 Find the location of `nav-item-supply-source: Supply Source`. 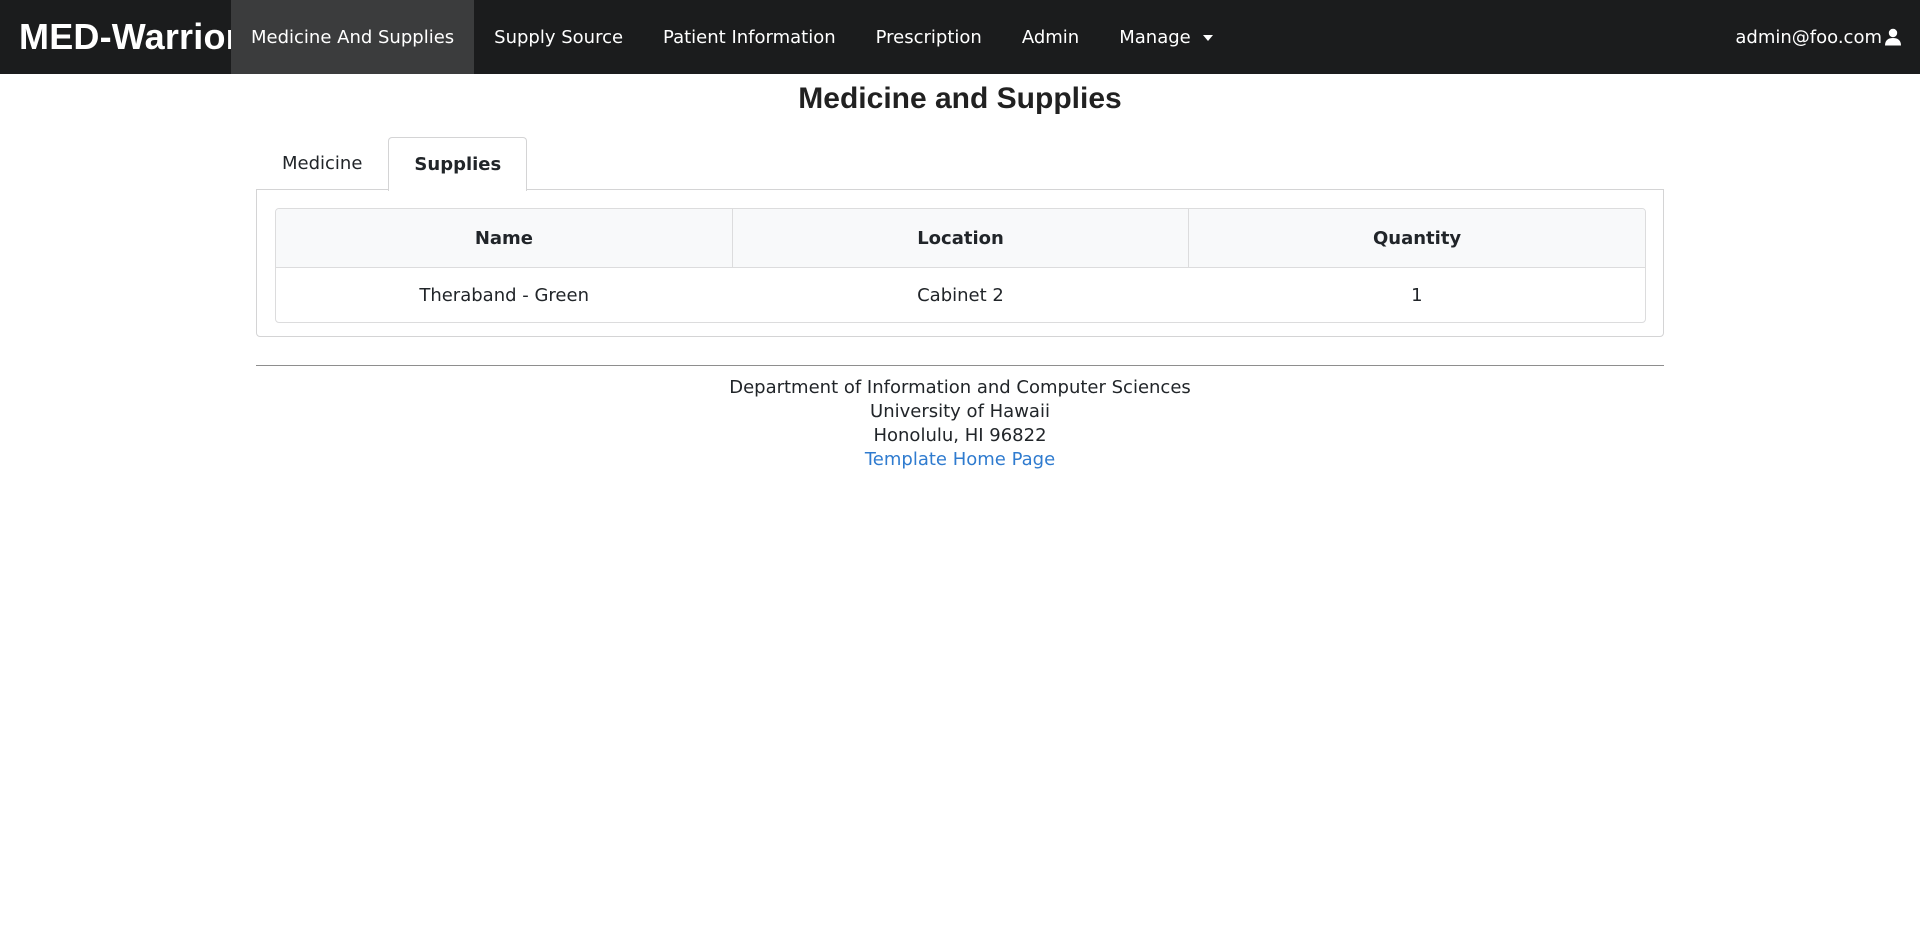

nav-item-supply-source: Supply Source is located at coordinates (558, 37).